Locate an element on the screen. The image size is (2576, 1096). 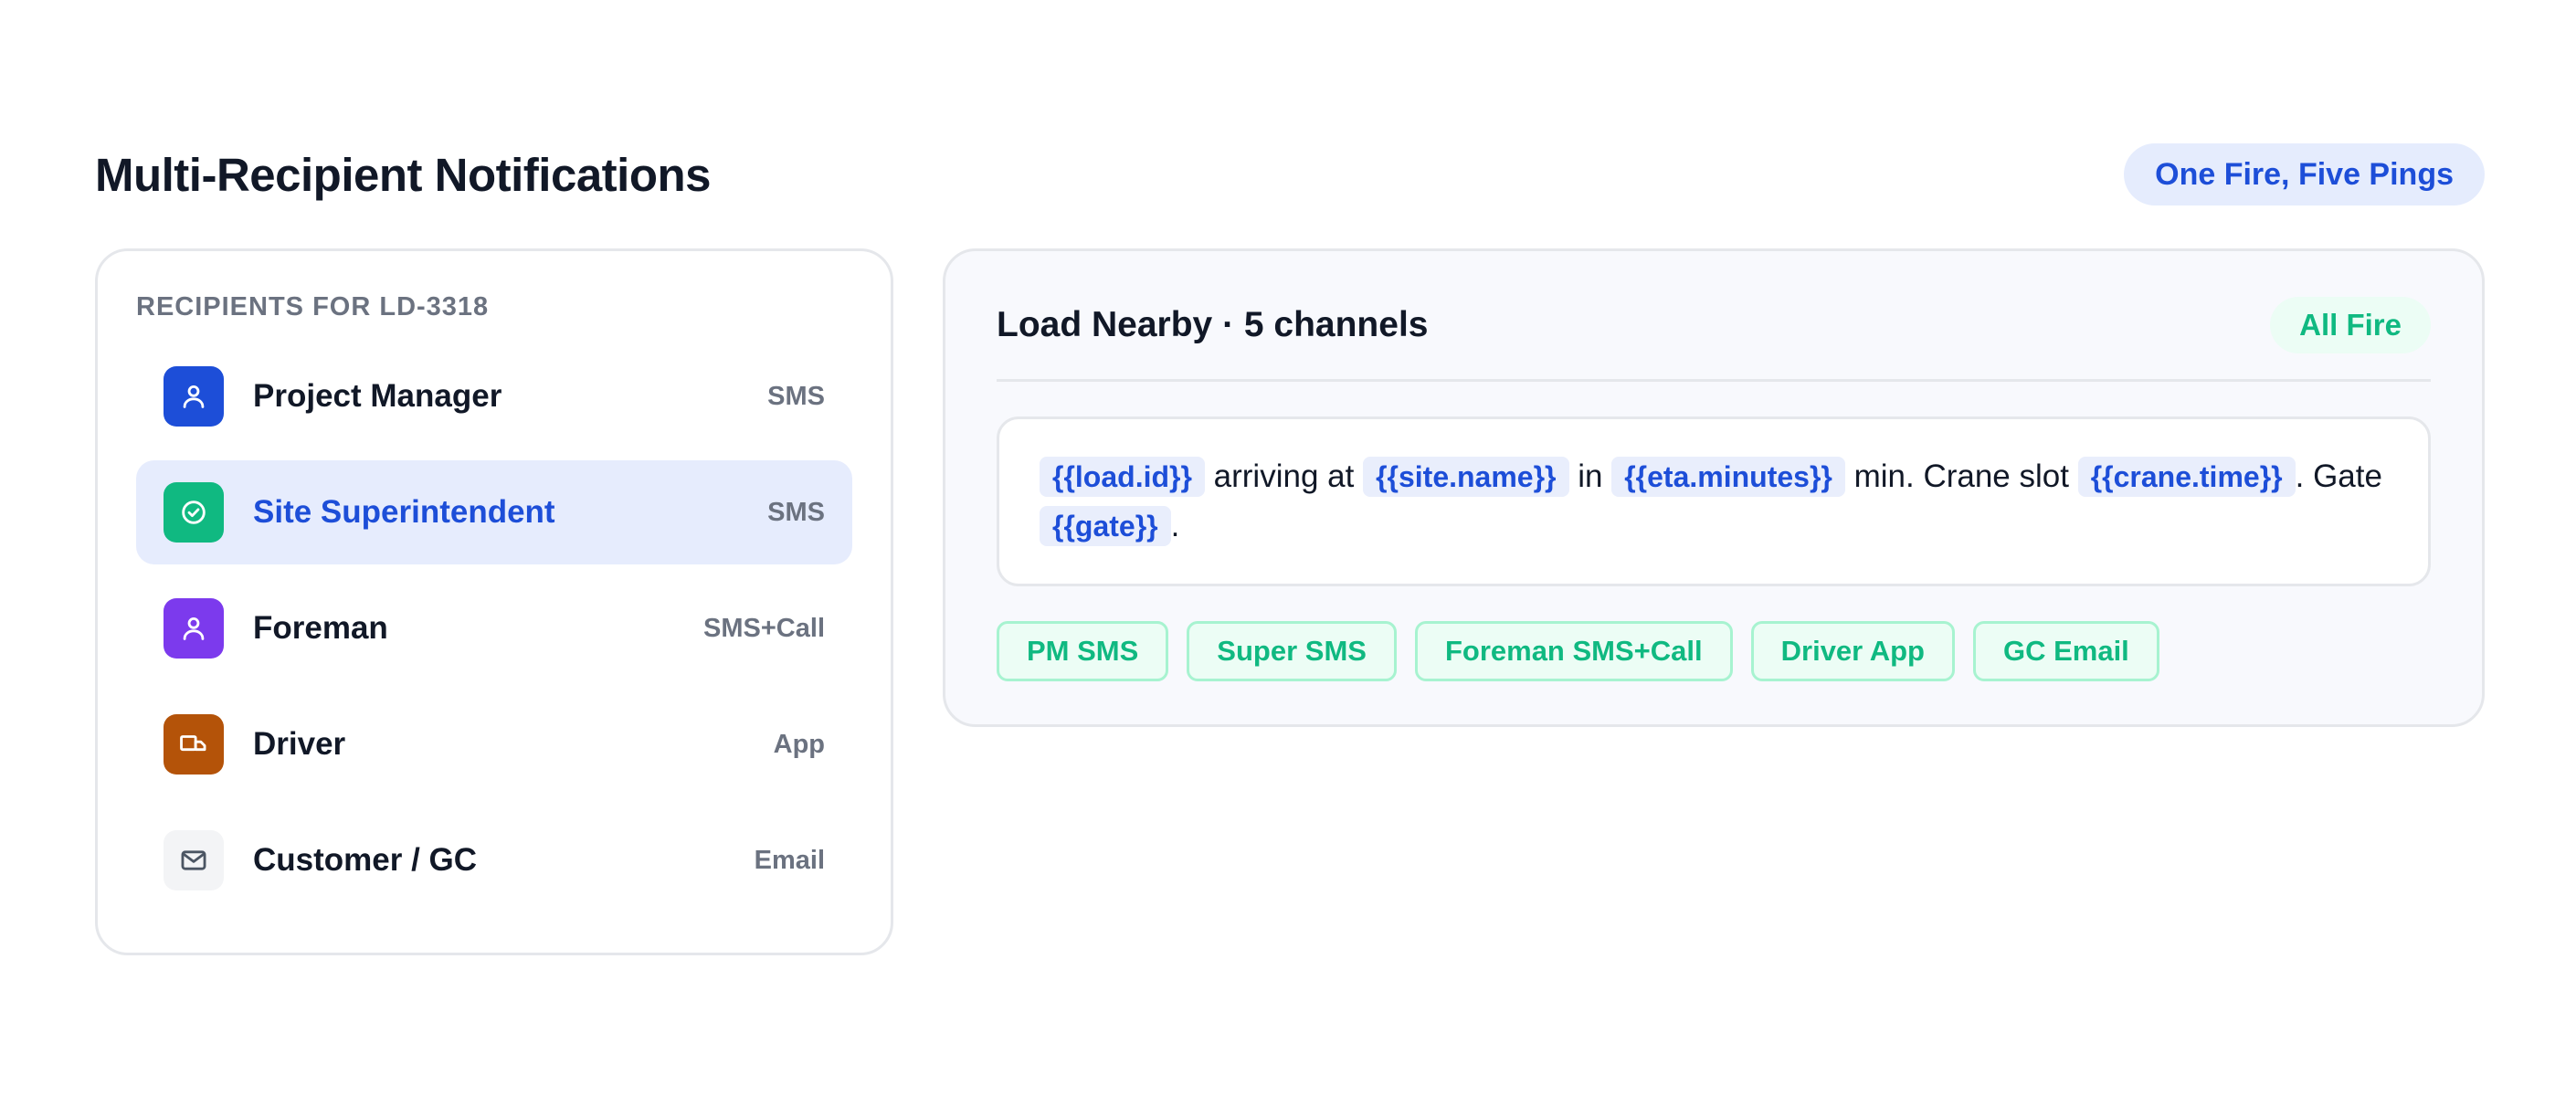
template-text: min. Crane slot is located at coordinates (1961, 476).